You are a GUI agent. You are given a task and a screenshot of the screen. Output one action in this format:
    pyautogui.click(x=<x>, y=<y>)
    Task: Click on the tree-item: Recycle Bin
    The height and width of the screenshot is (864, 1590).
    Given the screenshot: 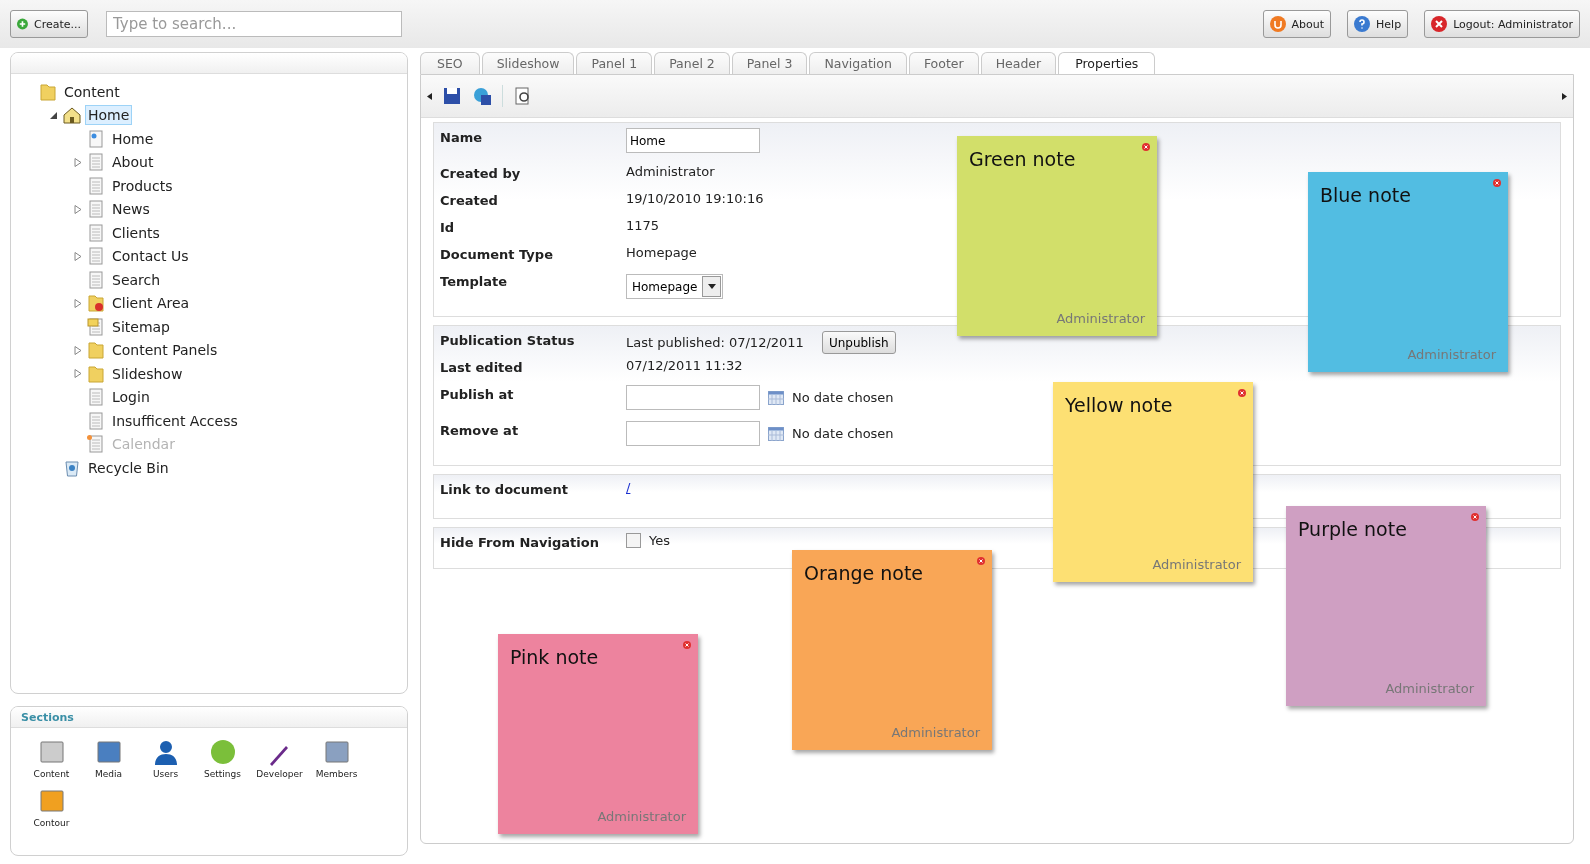 What is the action you would take?
    pyautogui.click(x=128, y=467)
    